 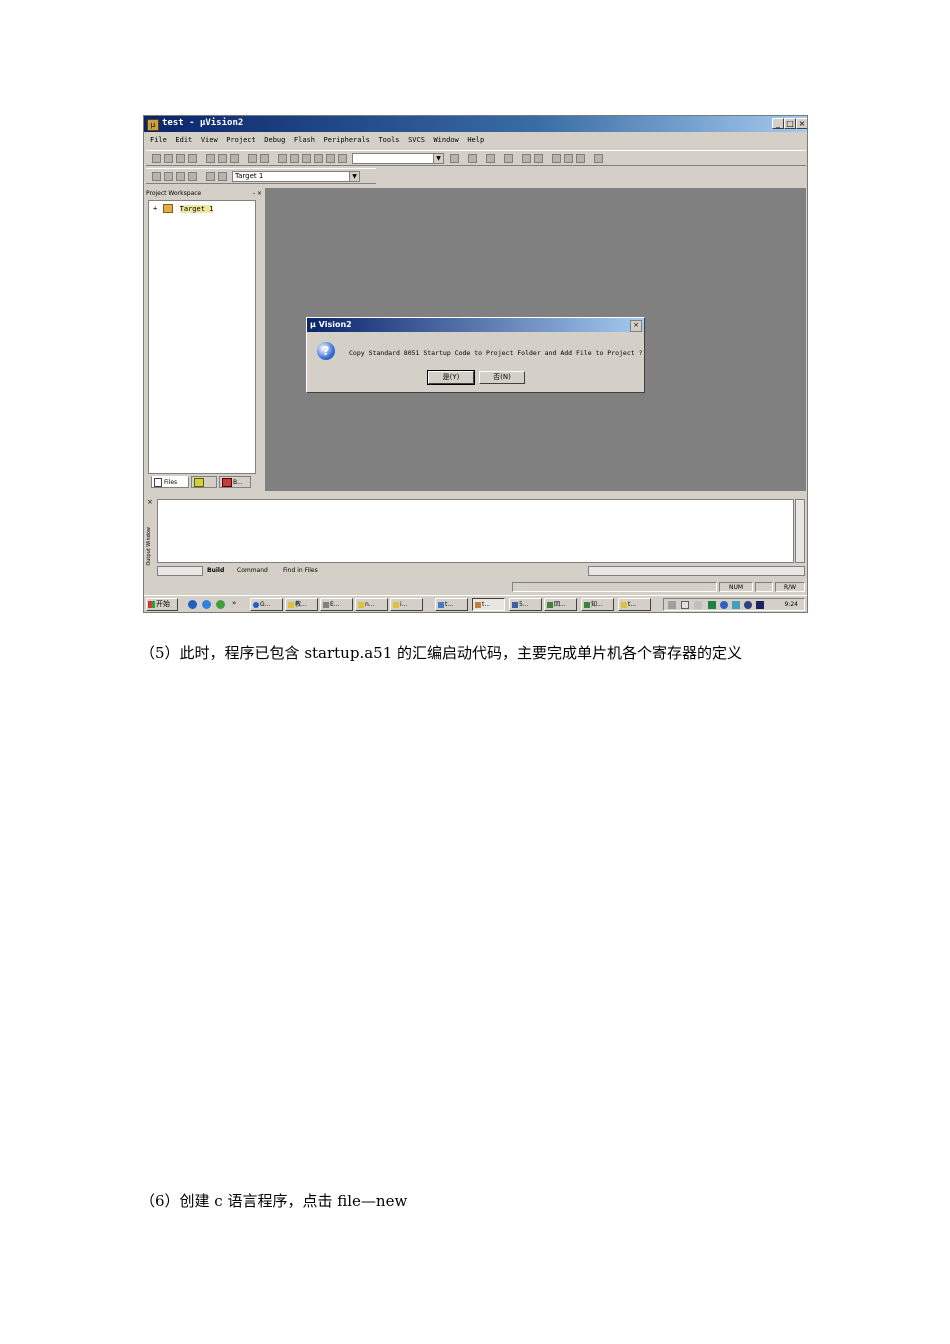 I want to click on paste-icon, so click(x=234, y=158).